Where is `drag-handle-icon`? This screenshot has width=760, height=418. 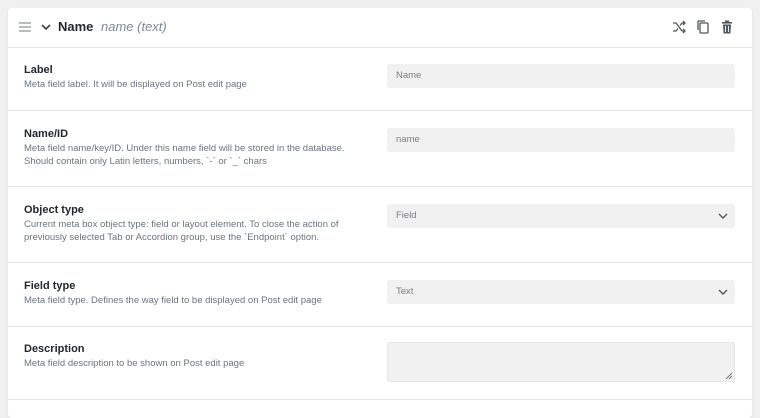 drag-handle-icon is located at coordinates (25, 27).